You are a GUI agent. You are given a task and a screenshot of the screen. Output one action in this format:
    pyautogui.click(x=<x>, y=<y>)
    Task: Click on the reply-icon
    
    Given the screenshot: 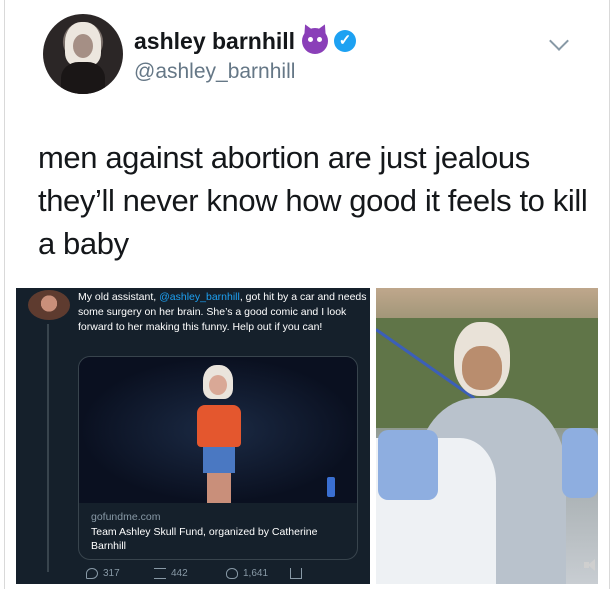 What is the action you would take?
    pyautogui.click(x=92, y=573)
    